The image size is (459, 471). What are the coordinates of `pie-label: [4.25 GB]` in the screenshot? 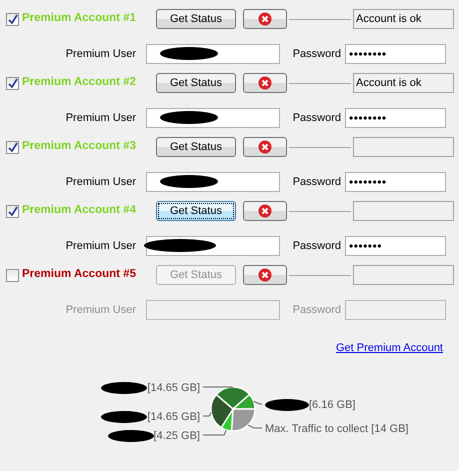 It's located at (177, 436).